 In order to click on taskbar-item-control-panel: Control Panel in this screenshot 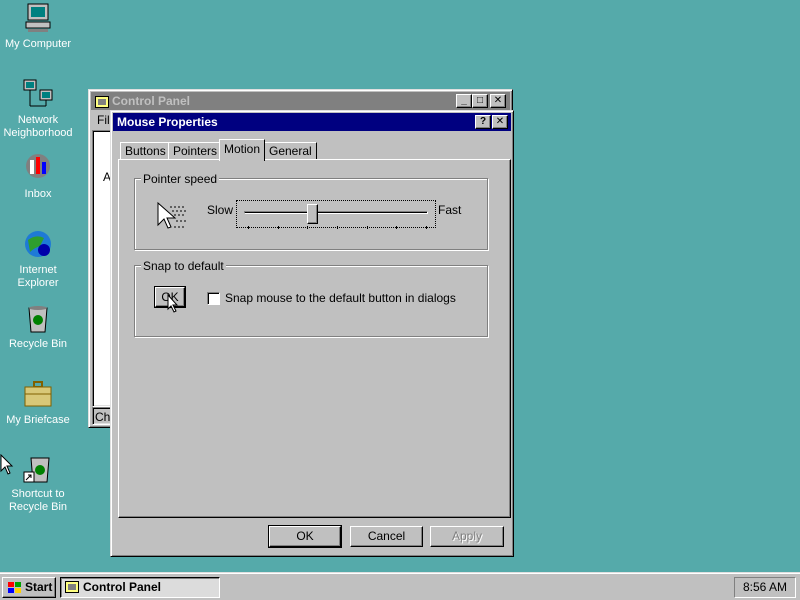, I will do `click(140, 587)`.